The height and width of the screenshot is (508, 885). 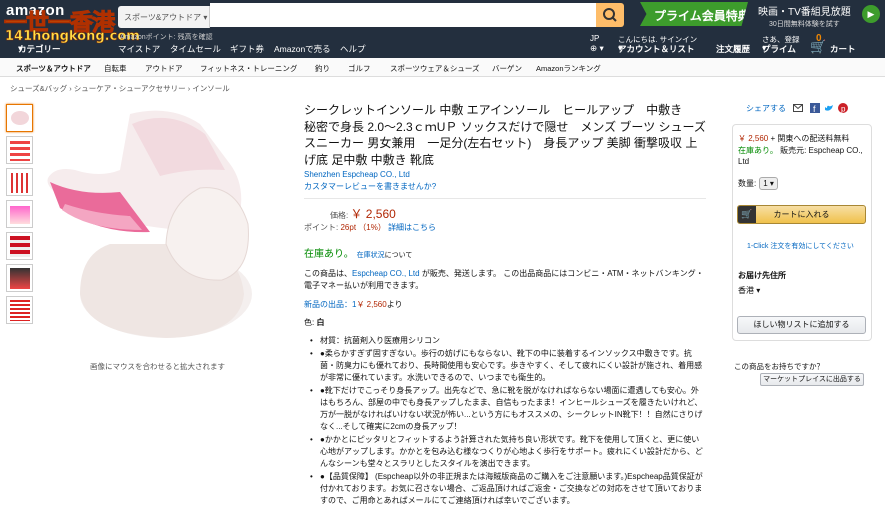 I want to click on color-row: 色: 白, so click(x=505, y=322).